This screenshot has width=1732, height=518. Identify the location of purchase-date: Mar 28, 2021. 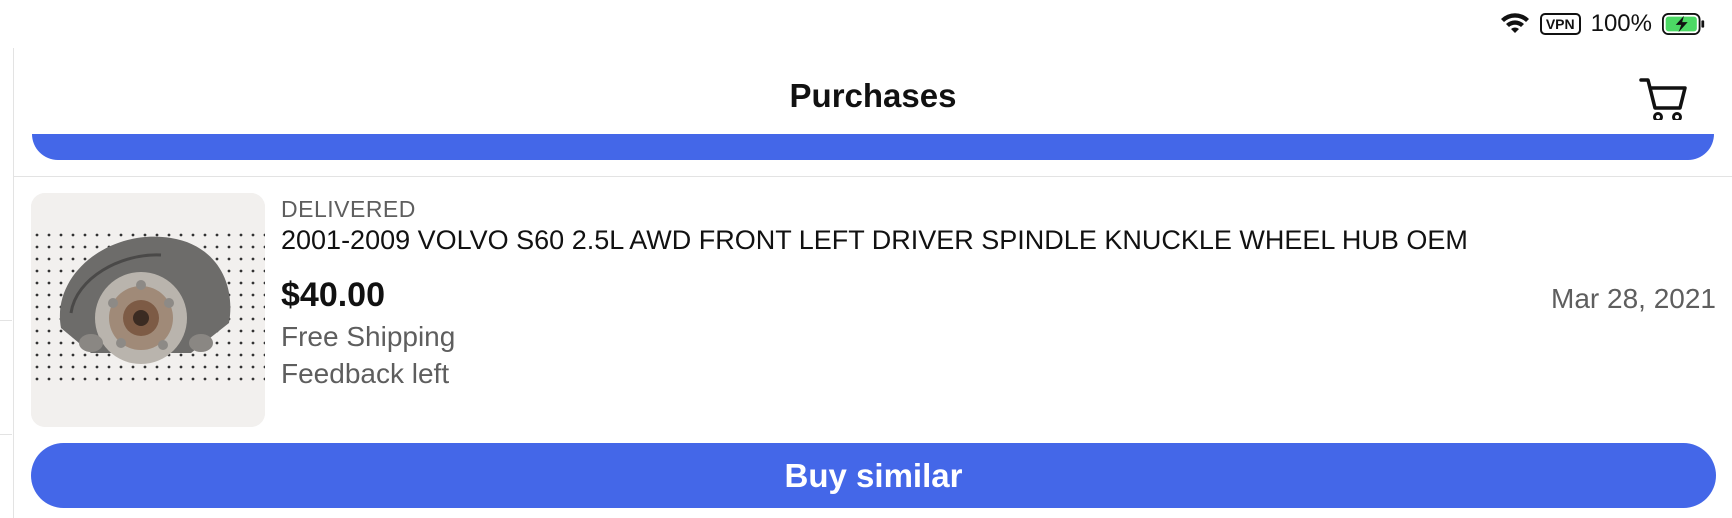
(1633, 298).